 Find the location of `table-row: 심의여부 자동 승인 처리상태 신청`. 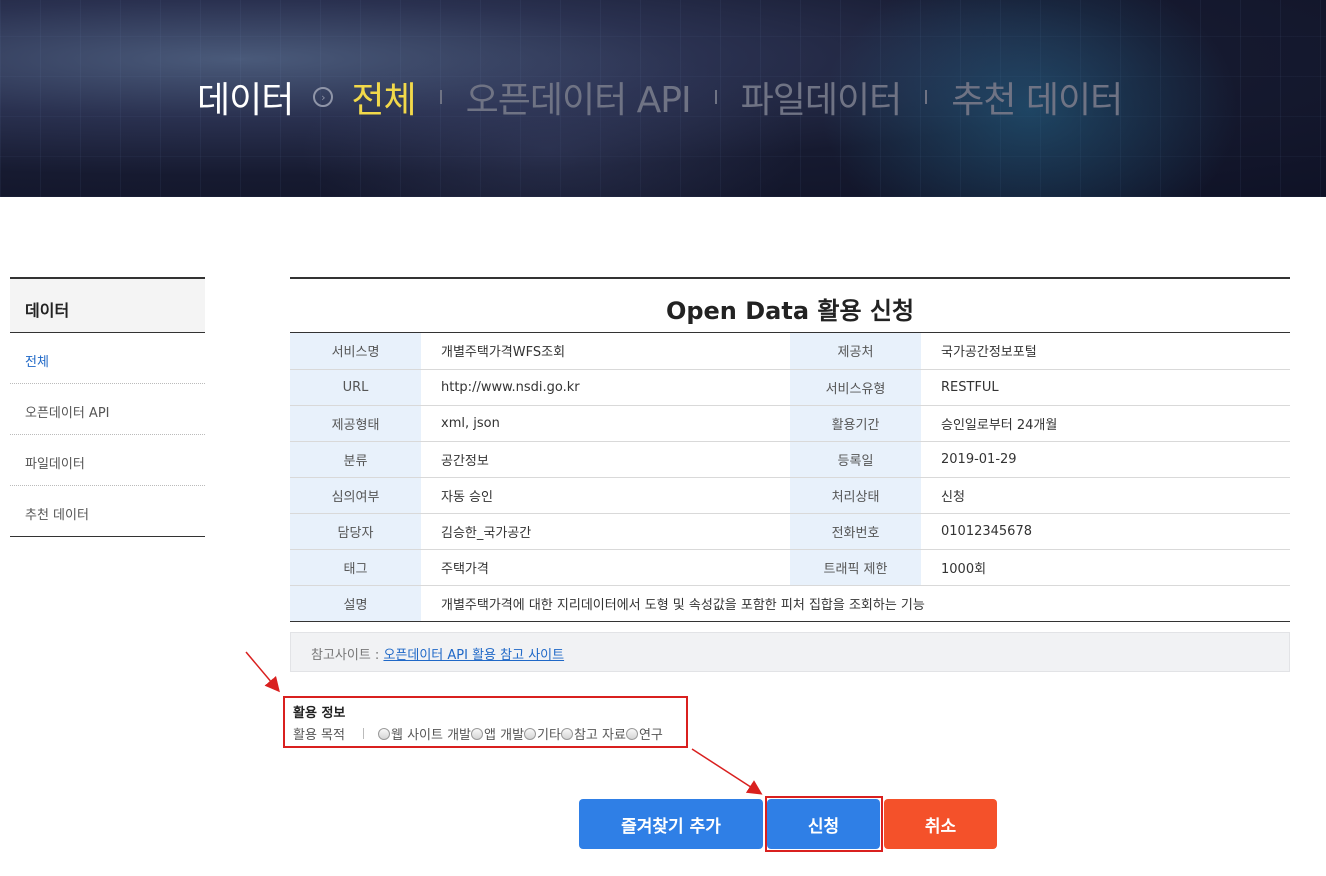

table-row: 심의여부 자동 승인 처리상태 신청 is located at coordinates (790, 495).